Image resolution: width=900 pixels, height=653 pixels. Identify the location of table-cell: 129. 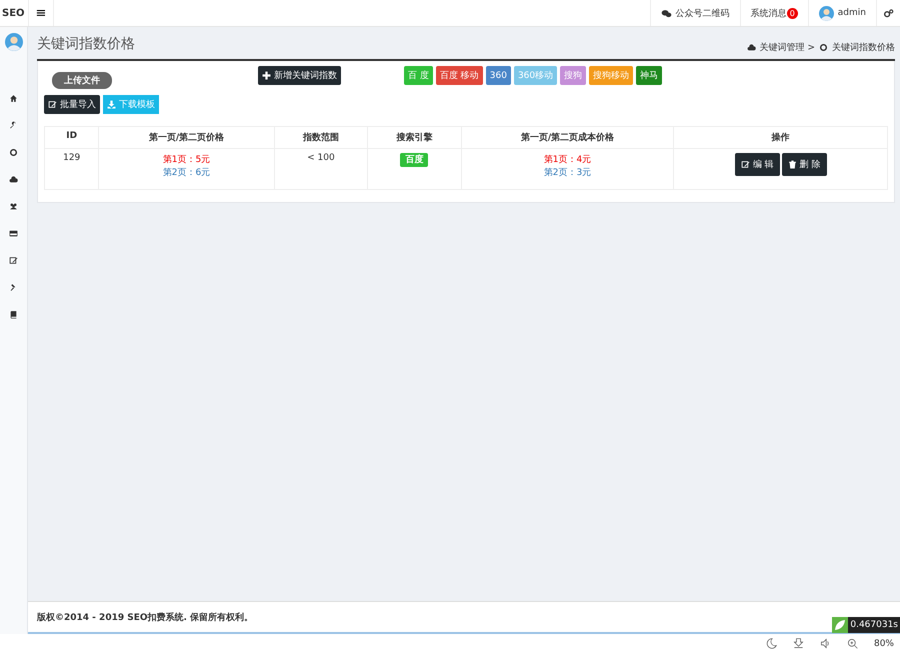
(71, 169).